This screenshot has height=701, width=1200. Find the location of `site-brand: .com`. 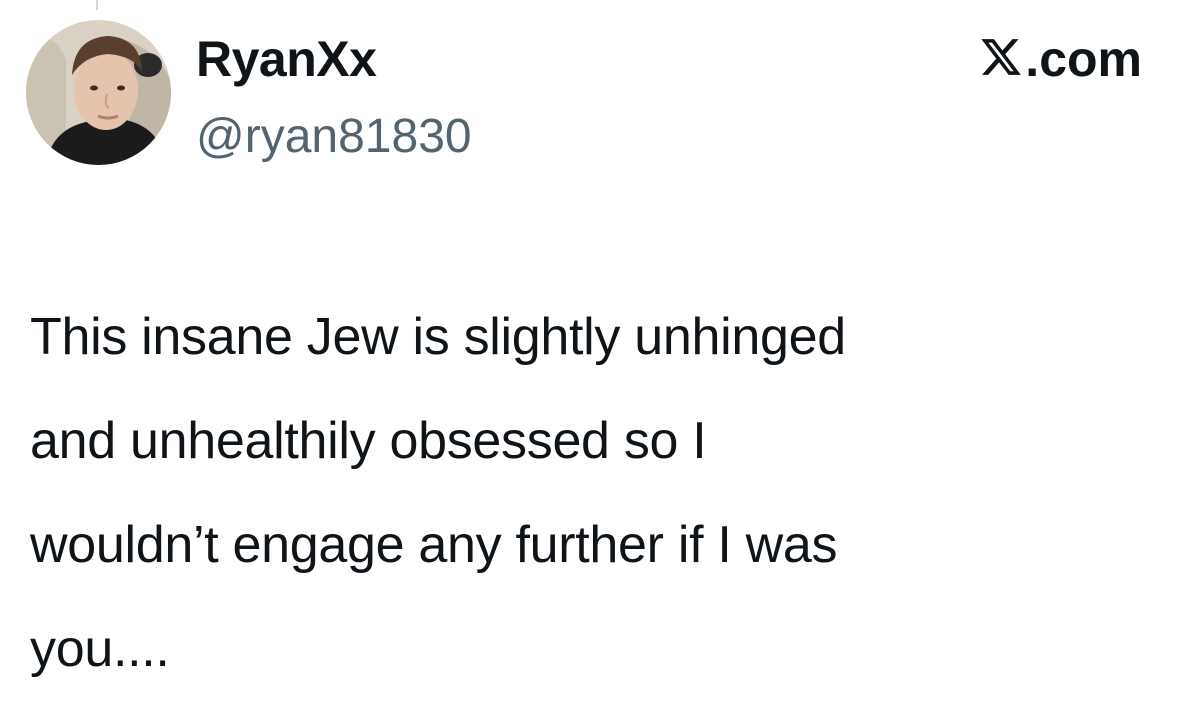

site-brand: .com is located at coordinates (1060, 58).